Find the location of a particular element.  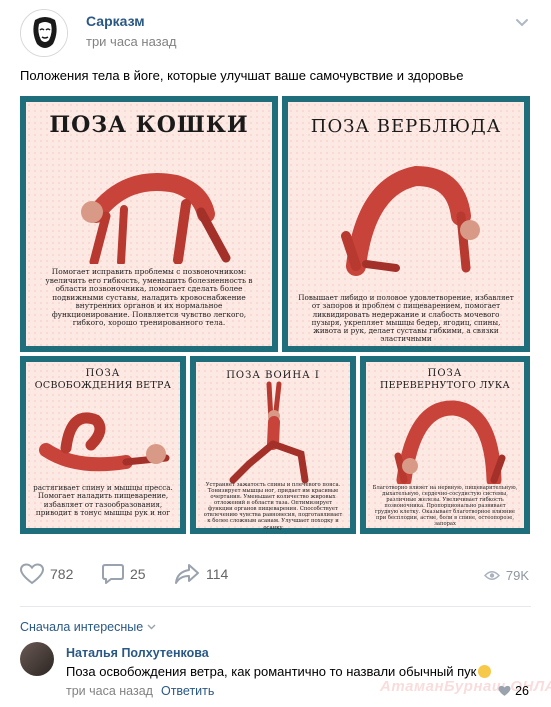

reply-button: Ответить is located at coordinates (187, 691).